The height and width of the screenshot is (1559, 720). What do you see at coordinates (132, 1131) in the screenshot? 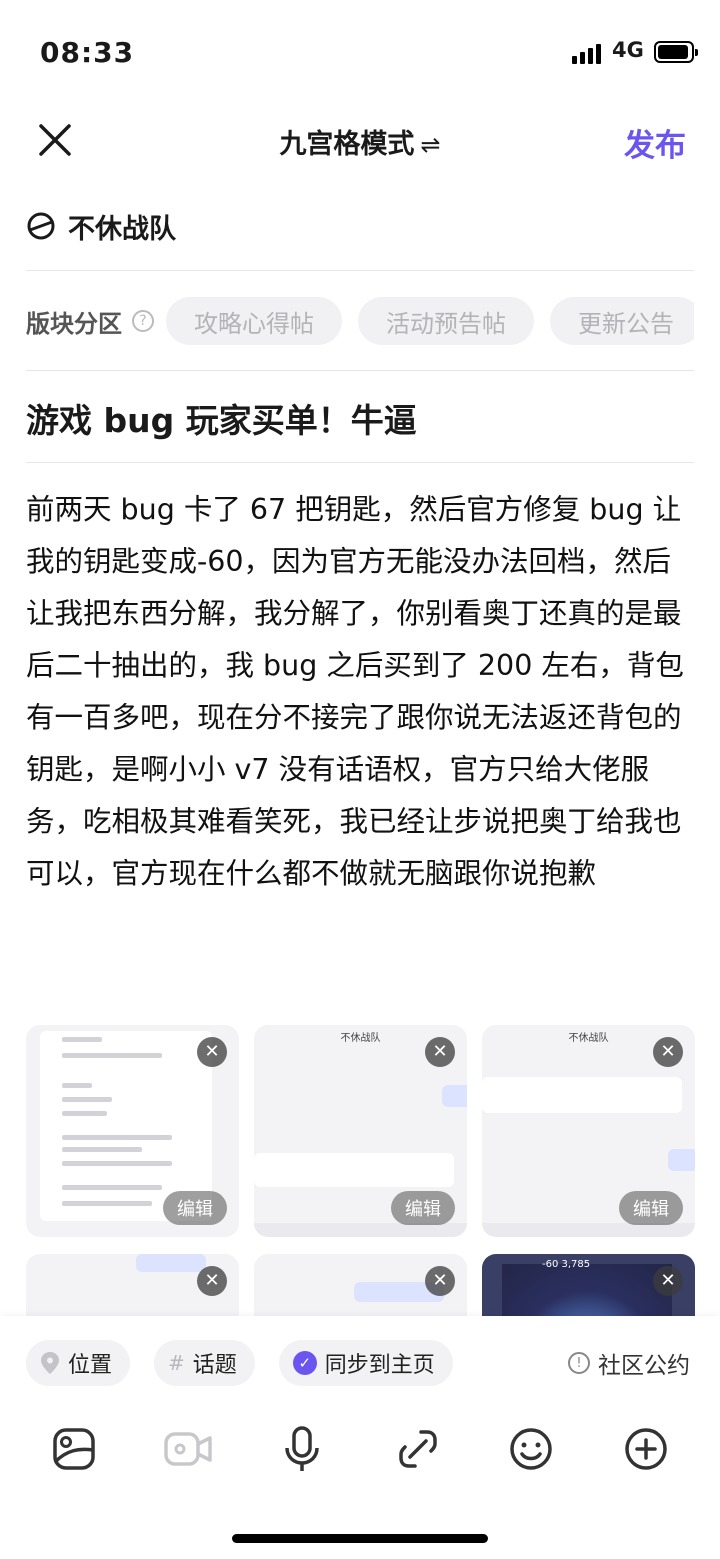
I see `image-thumbnail: ✕ 编辑` at bounding box center [132, 1131].